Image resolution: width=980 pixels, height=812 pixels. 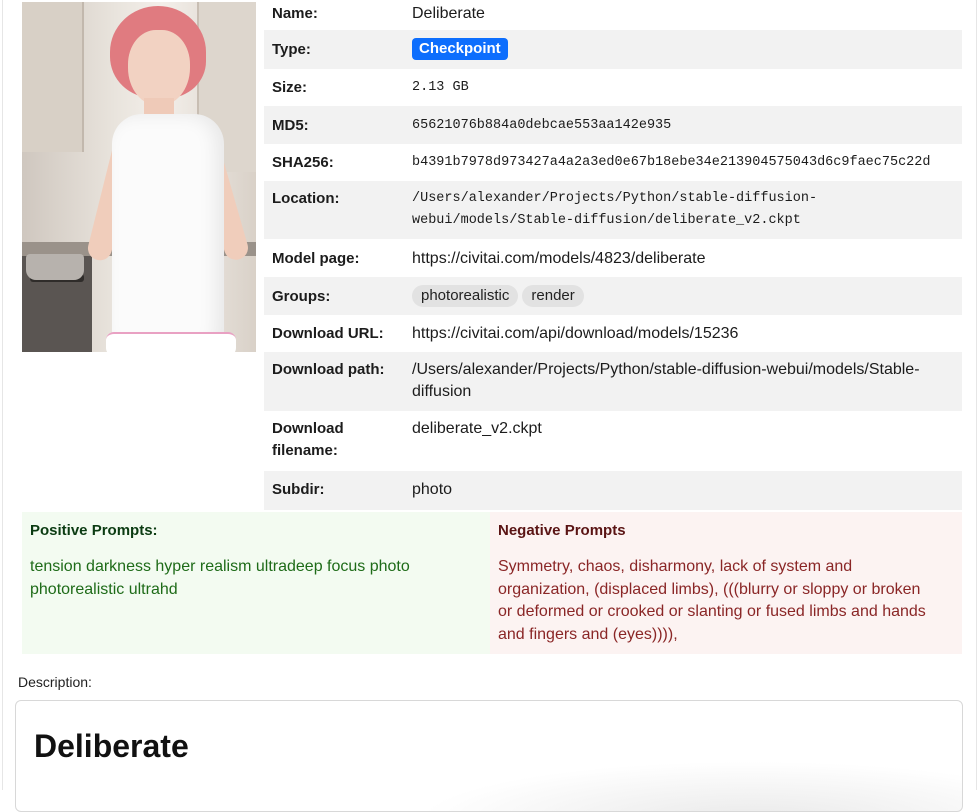 What do you see at coordinates (613, 296) in the screenshot?
I see `row-groups: Groups: photorealistic render` at bounding box center [613, 296].